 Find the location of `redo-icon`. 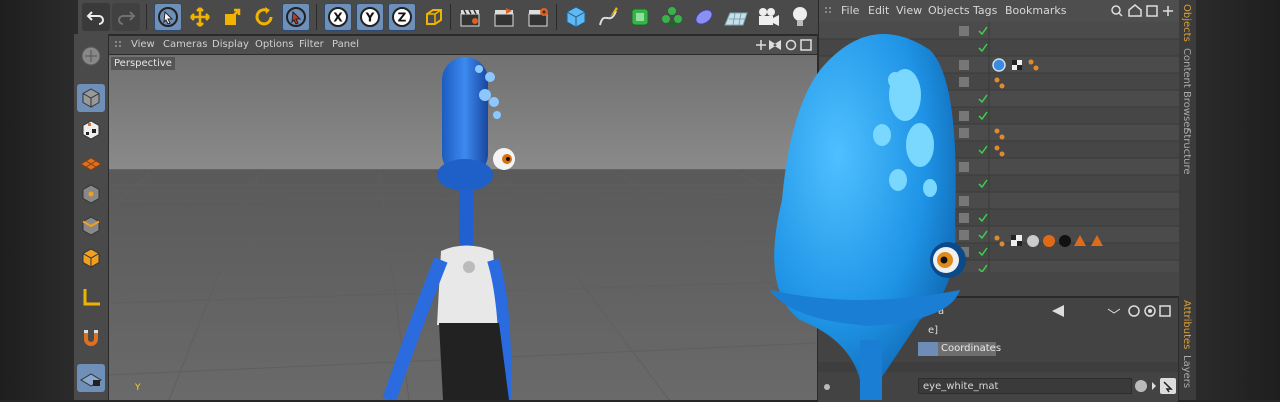

redo-icon is located at coordinates (127, 18).